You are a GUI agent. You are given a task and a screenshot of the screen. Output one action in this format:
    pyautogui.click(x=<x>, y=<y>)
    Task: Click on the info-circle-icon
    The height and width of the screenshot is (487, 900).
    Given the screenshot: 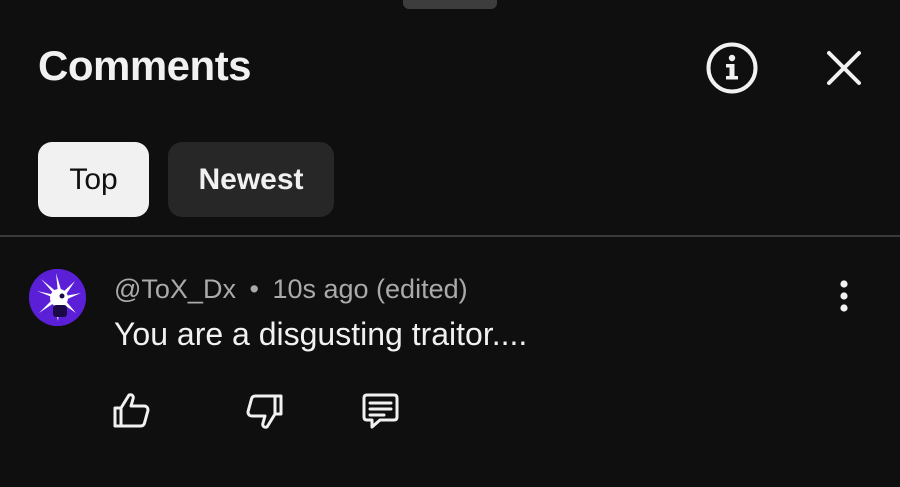 What is the action you would take?
    pyautogui.click(x=732, y=68)
    